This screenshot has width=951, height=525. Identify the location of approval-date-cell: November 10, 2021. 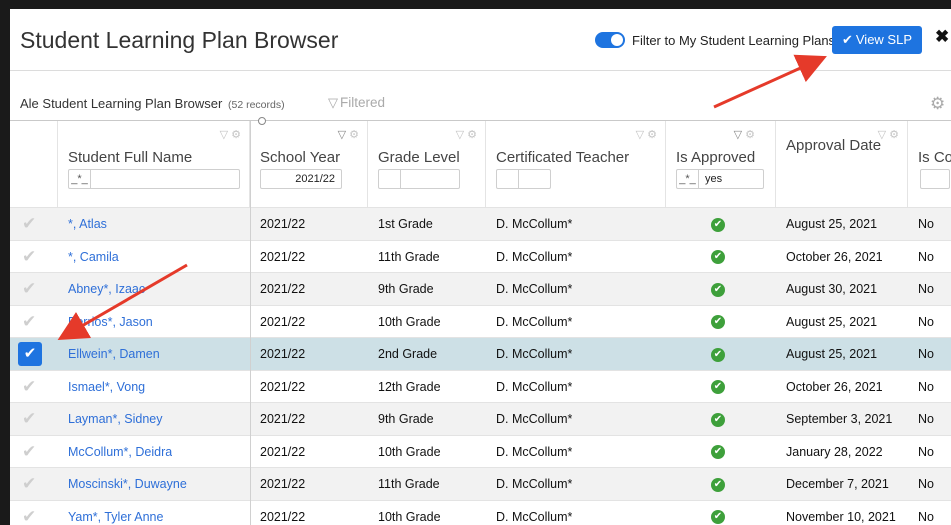
(841, 516).